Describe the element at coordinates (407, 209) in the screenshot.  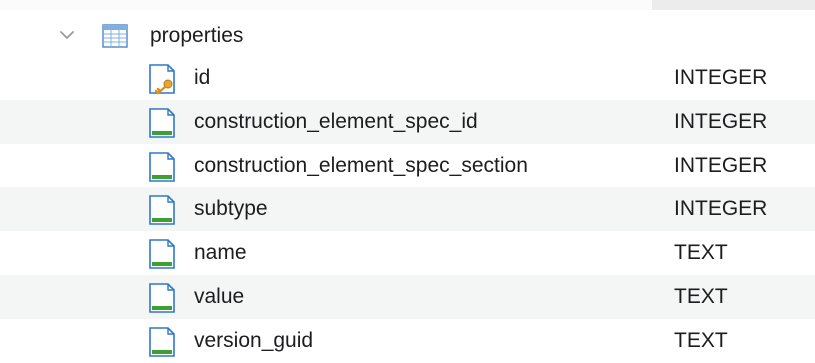
I see `column-row-subtype: subtype INTEGER` at that location.